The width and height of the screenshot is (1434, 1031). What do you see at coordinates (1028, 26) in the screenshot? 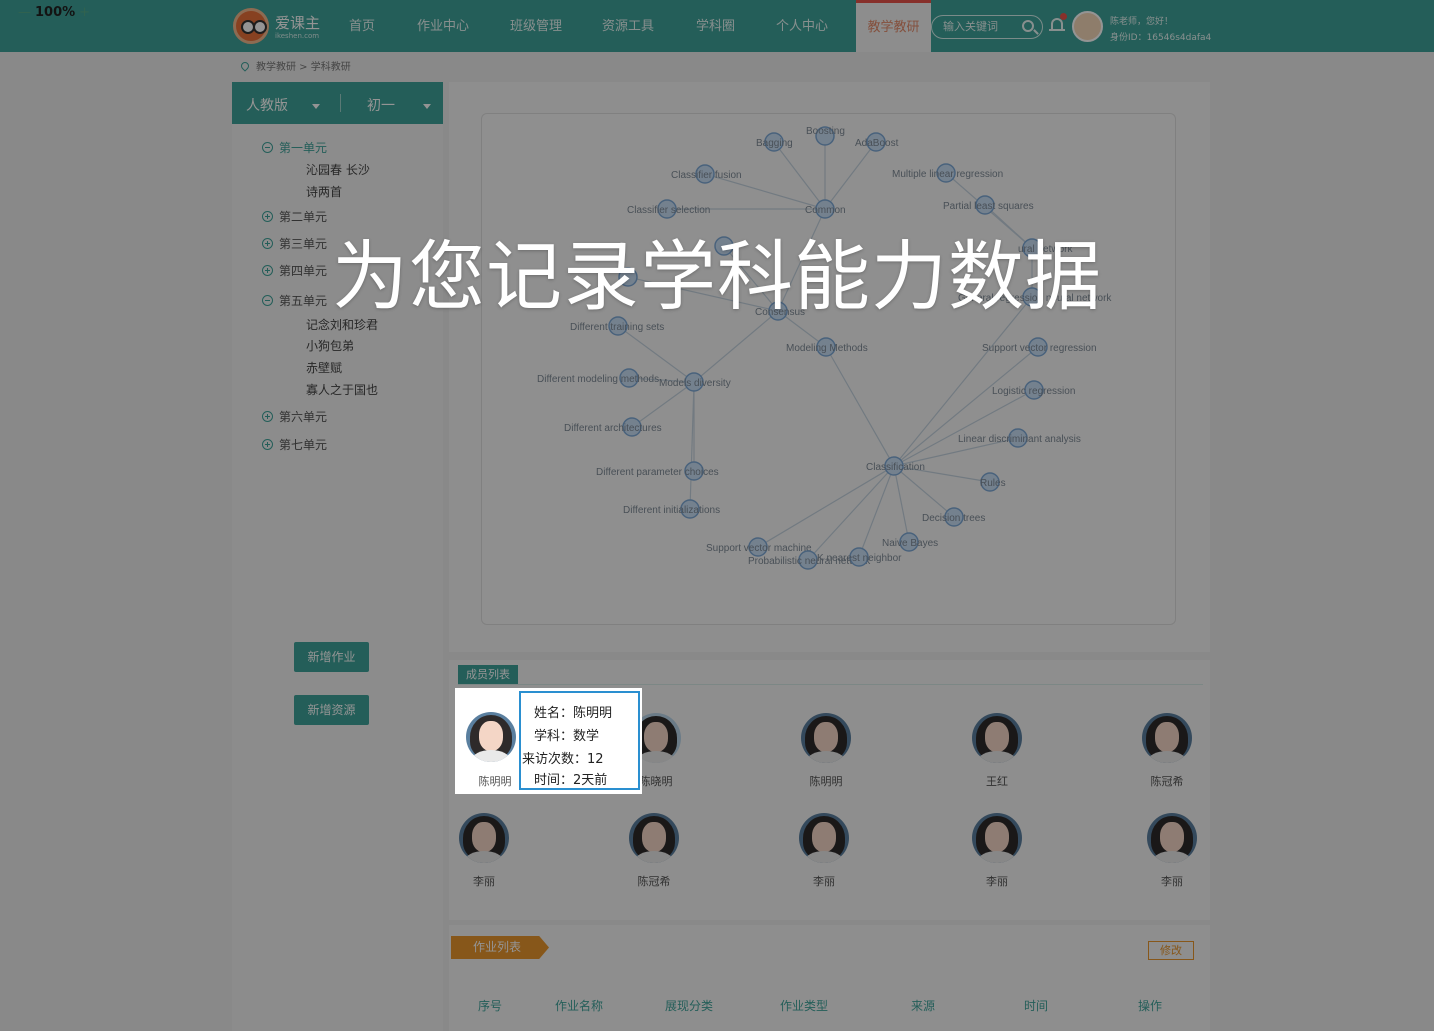
I see `search-icon` at bounding box center [1028, 26].